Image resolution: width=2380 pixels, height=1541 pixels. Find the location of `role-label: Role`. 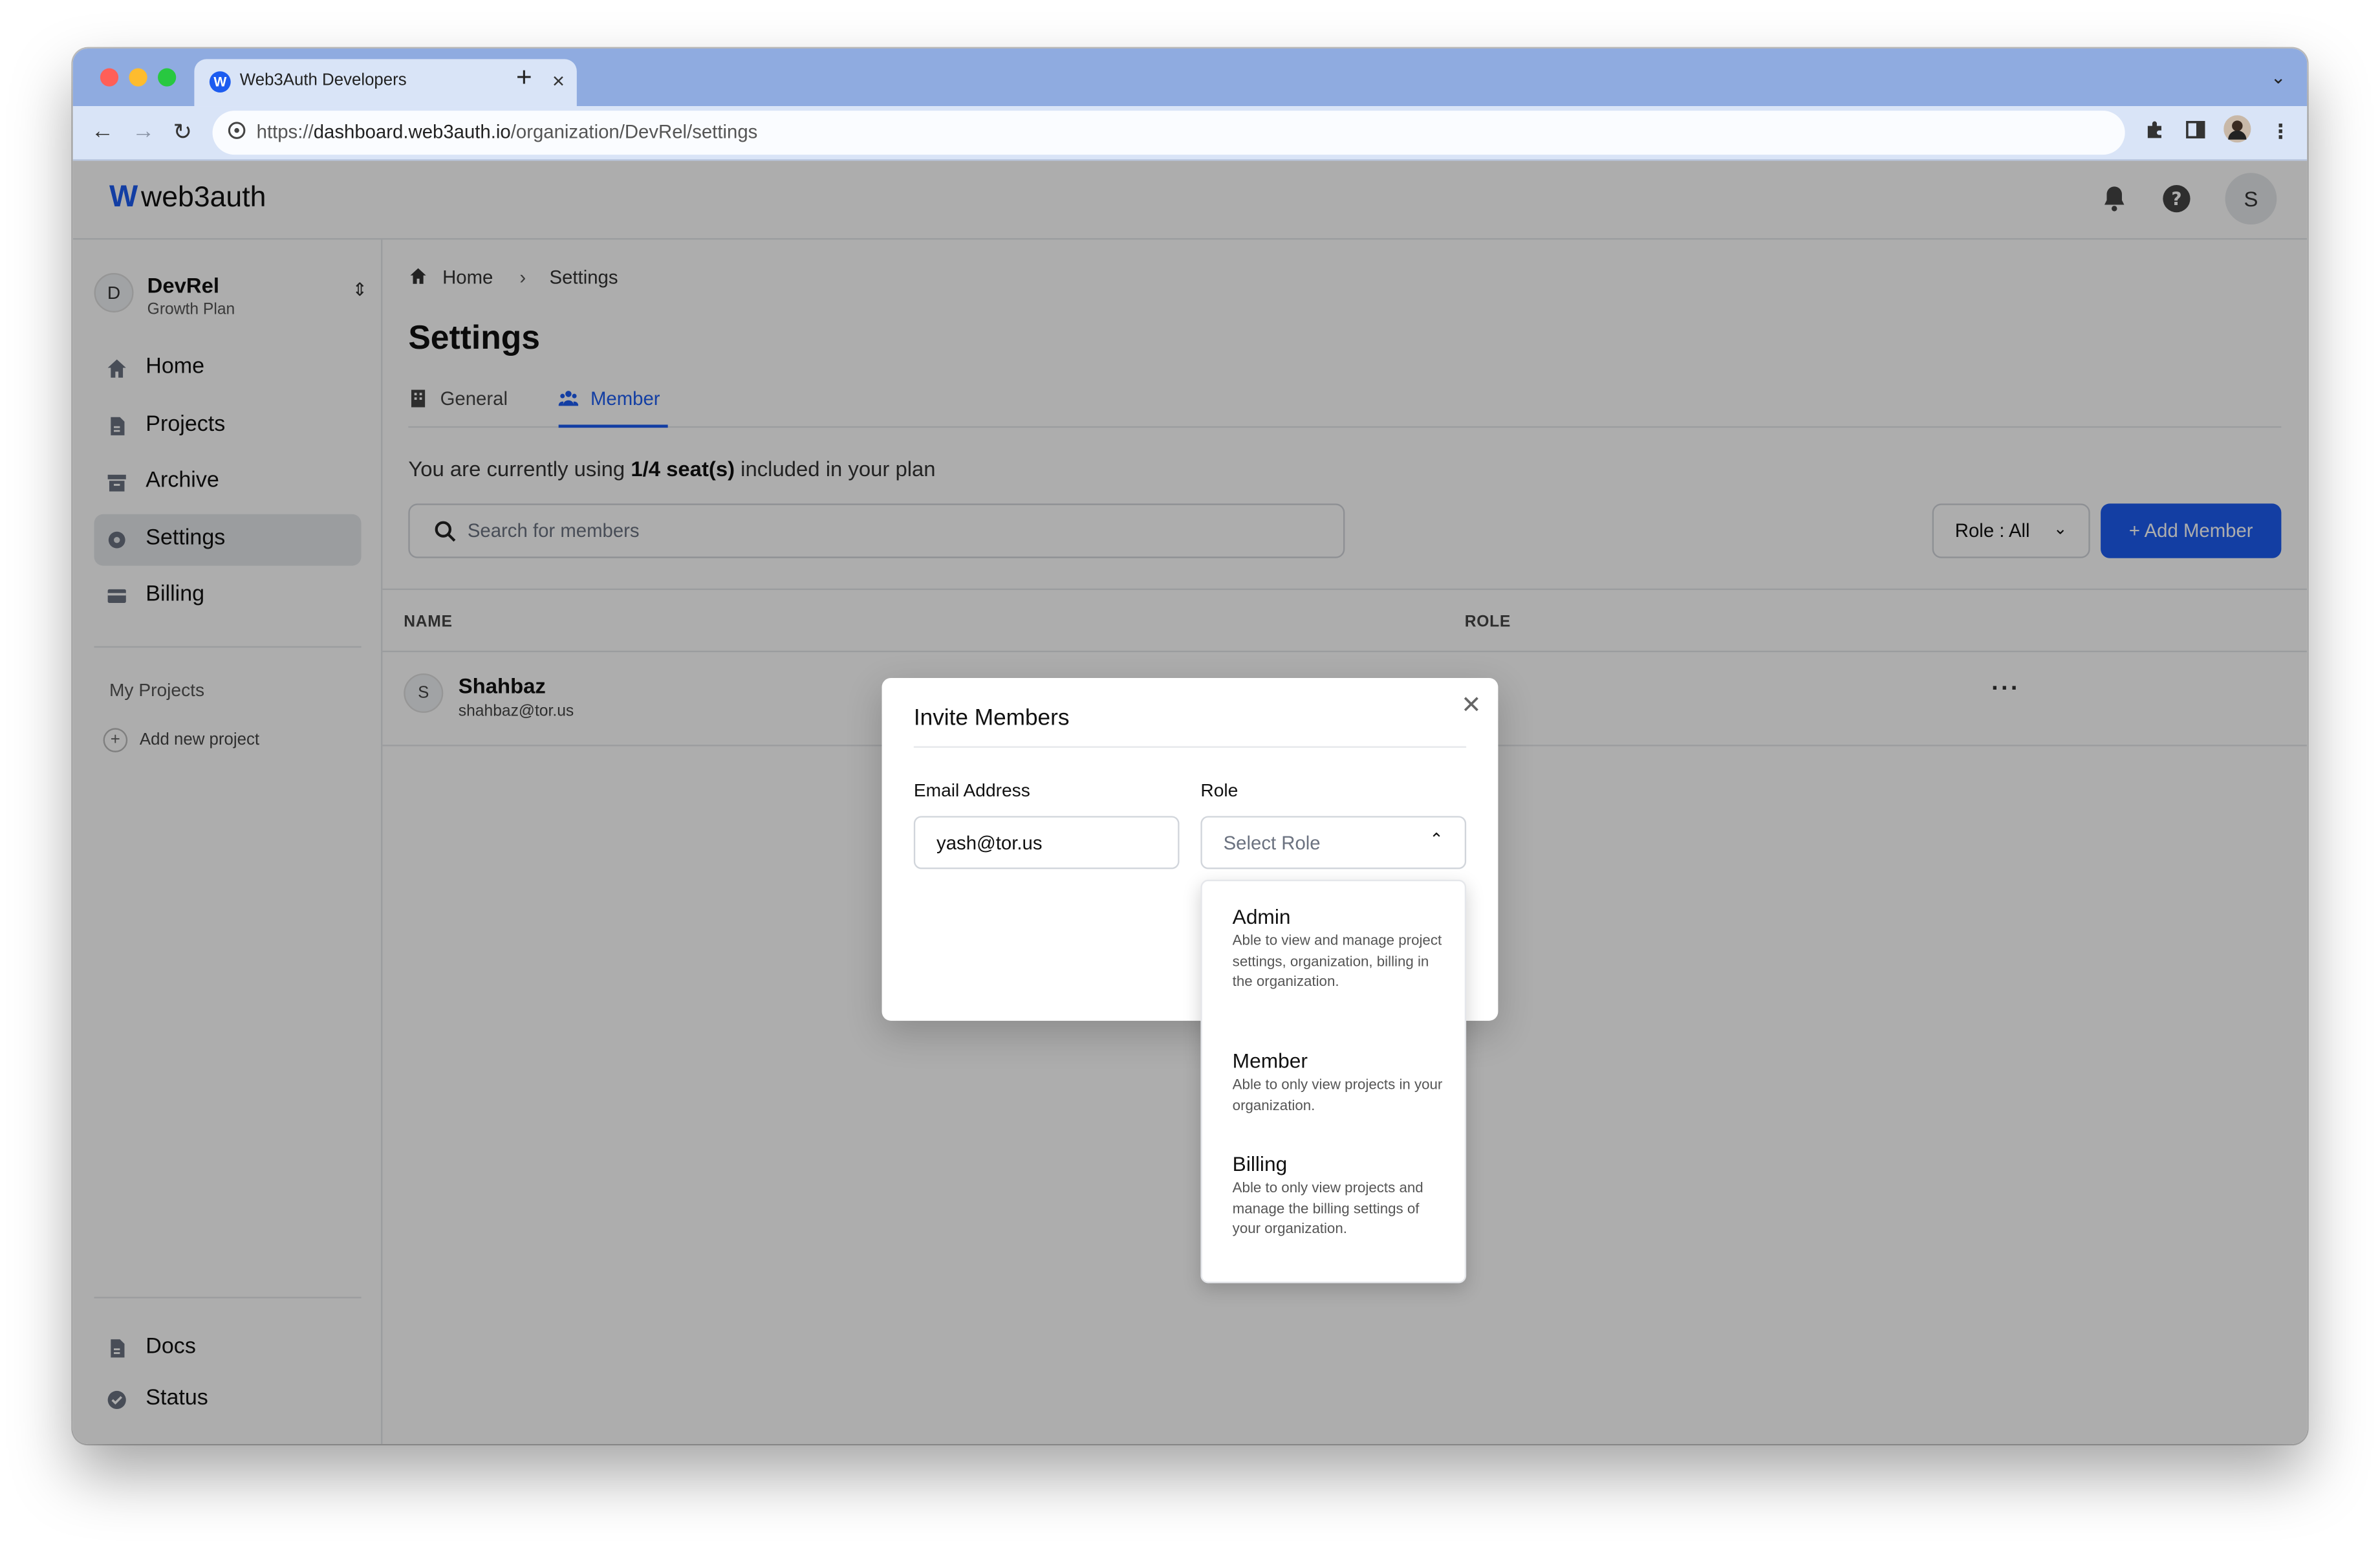

role-label: Role is located at coordinates (1219, 790).